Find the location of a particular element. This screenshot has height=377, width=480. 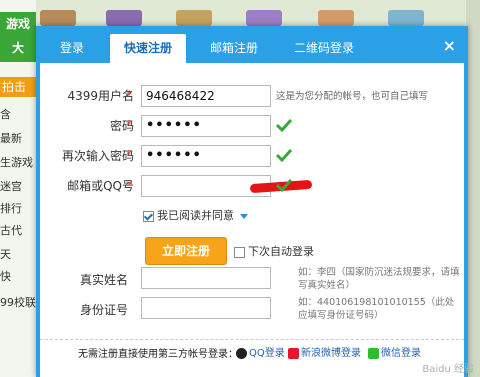

register-button: 立即注册 is located at coordinates (186, 251).